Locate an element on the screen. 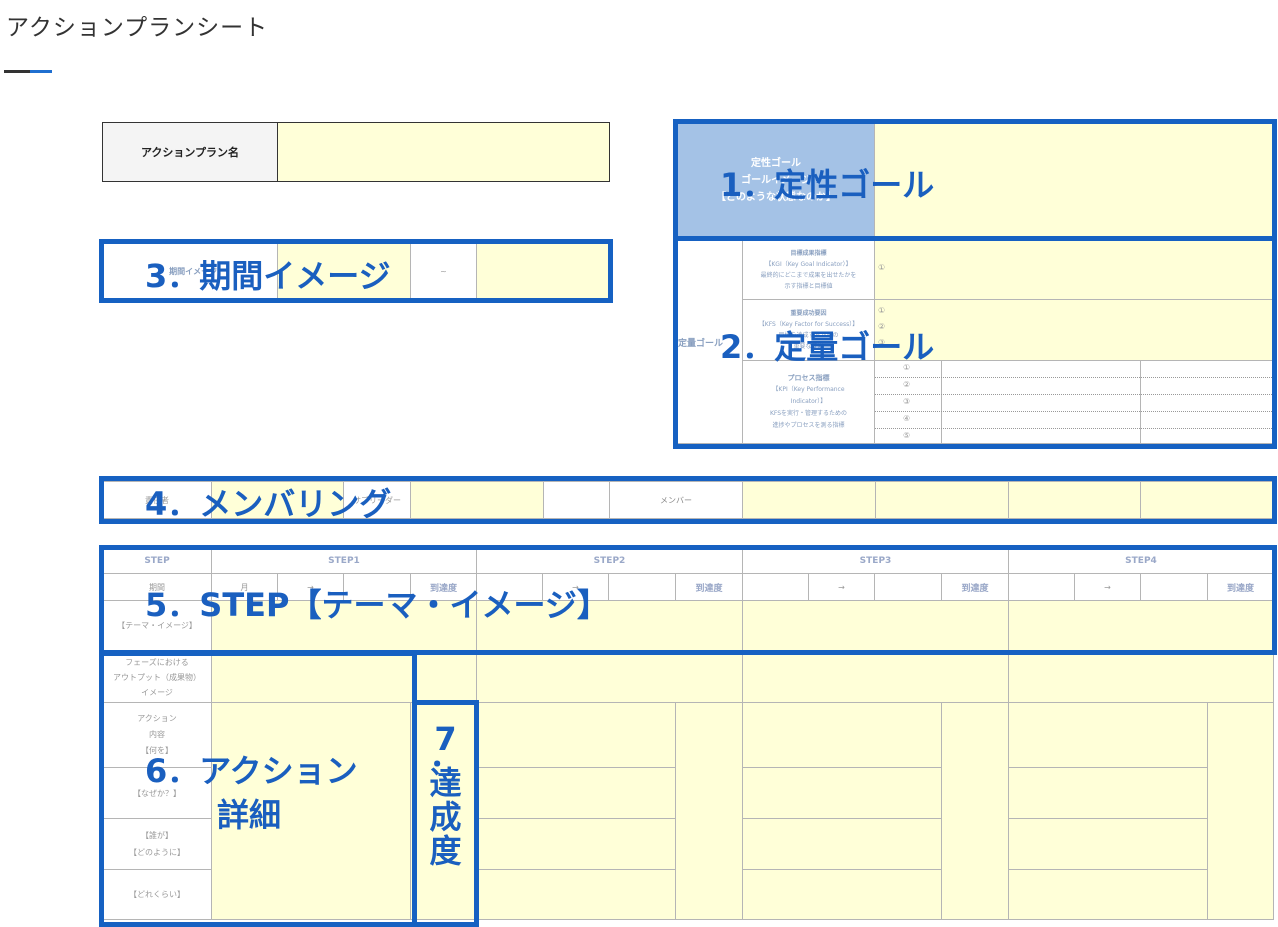 The image size is (1278, 927). step4-output-input is located at coordinates (1141, 677).